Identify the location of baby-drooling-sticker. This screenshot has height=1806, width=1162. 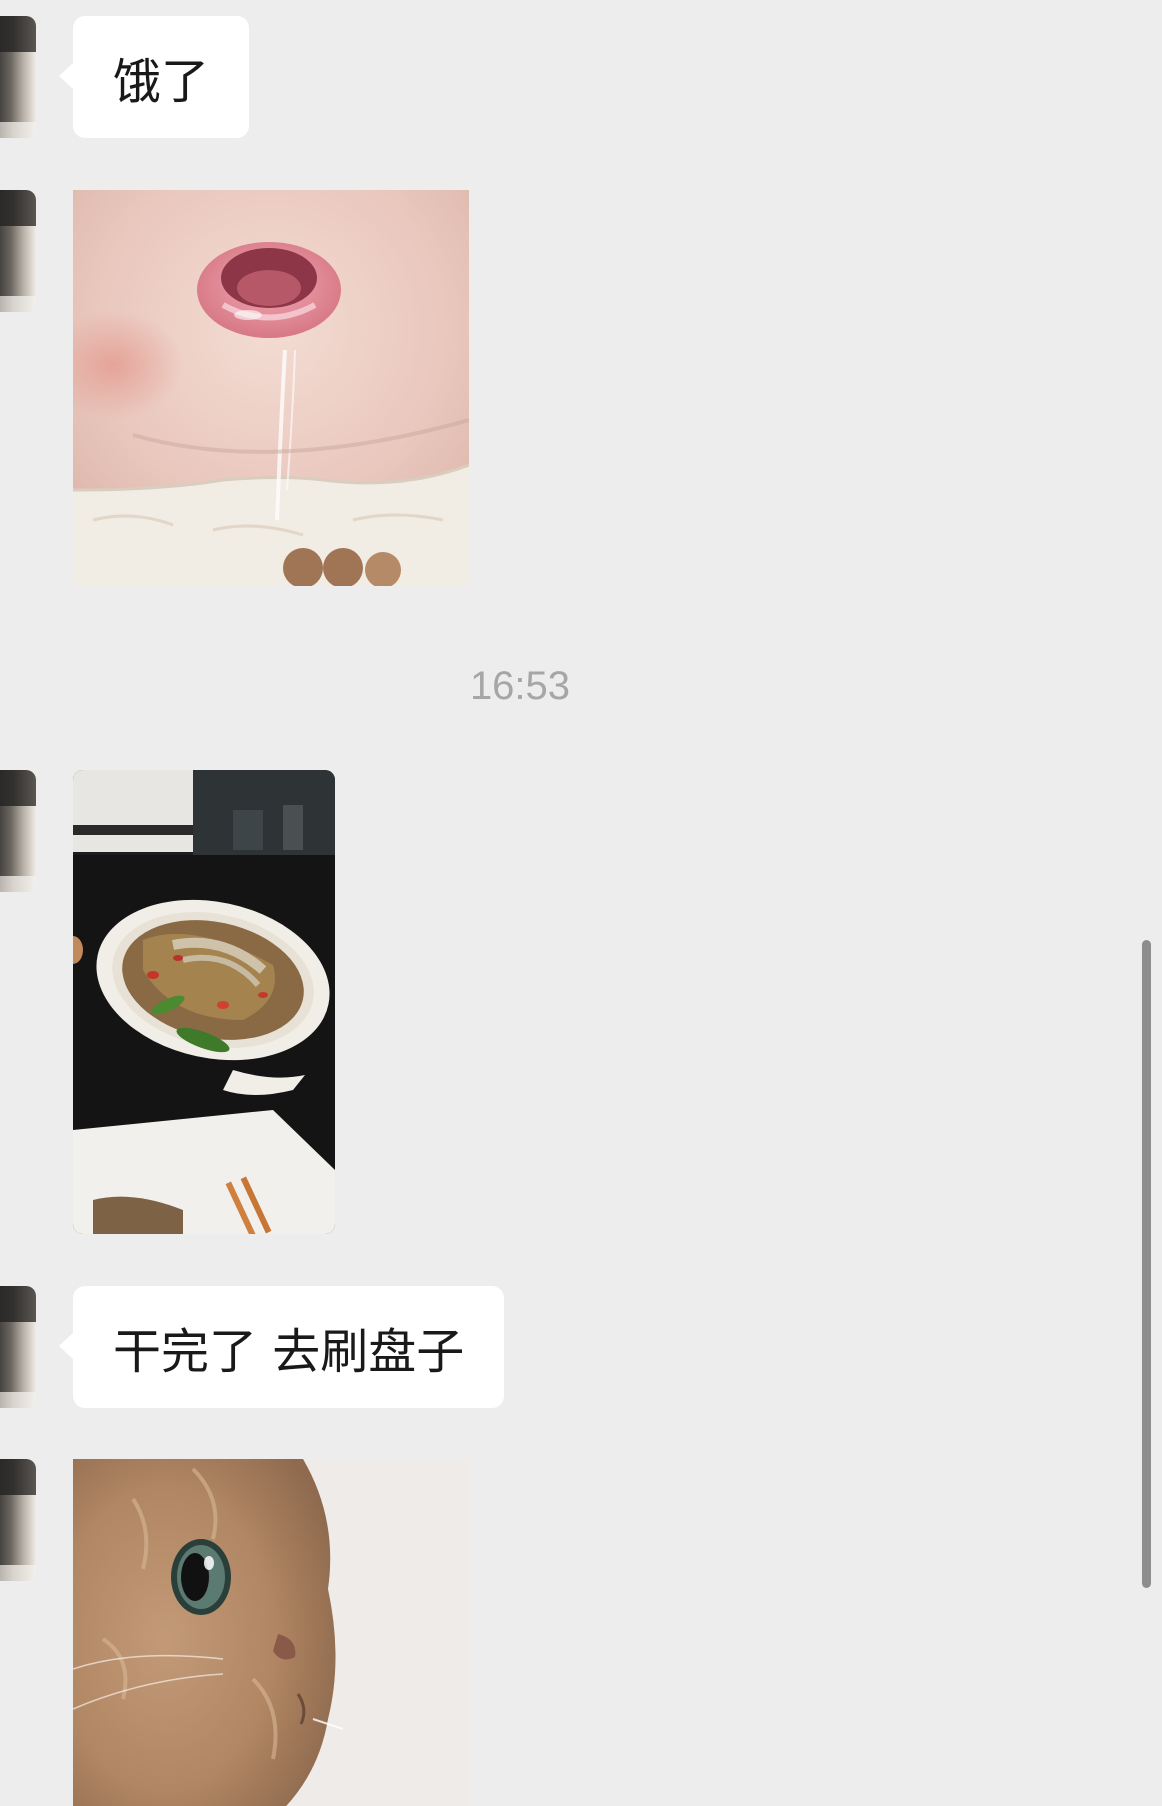
(271, 388).